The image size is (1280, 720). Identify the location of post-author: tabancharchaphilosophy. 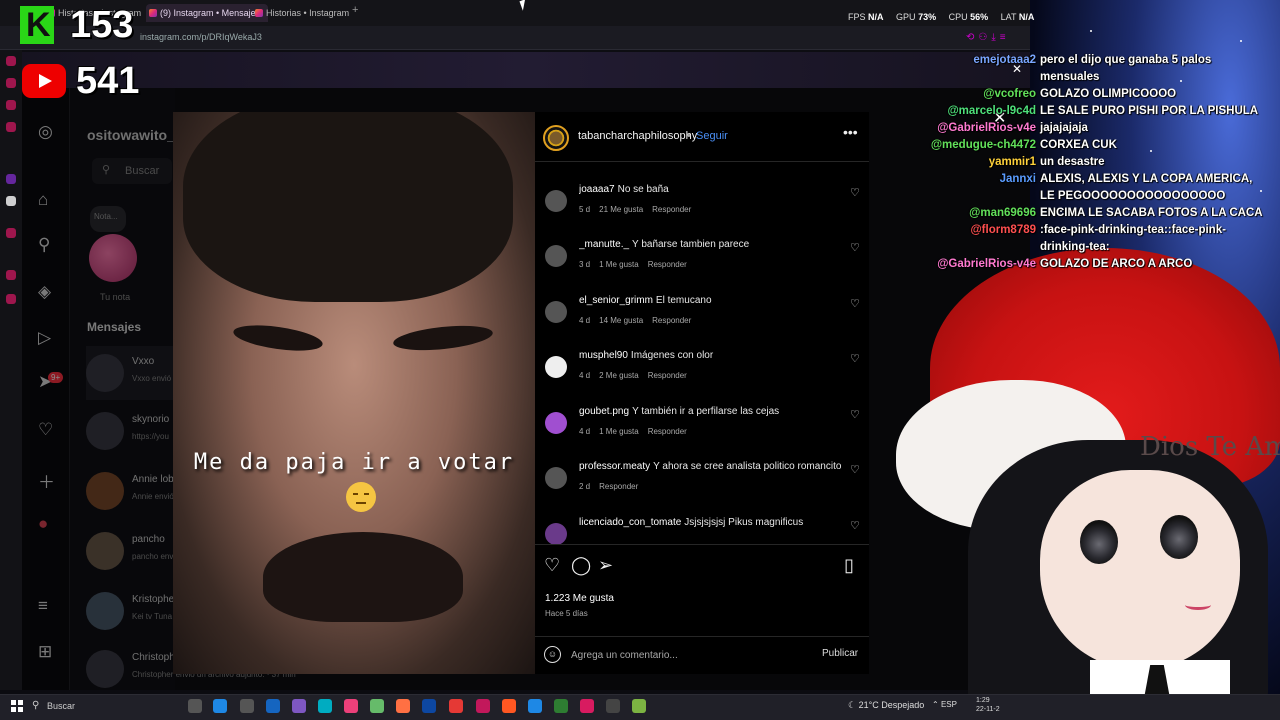
(637, 136).